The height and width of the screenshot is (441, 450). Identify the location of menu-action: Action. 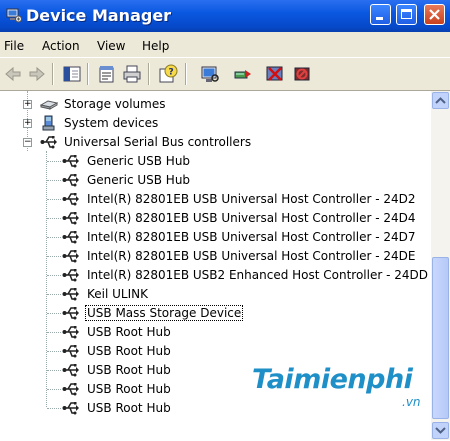
(61, 46).